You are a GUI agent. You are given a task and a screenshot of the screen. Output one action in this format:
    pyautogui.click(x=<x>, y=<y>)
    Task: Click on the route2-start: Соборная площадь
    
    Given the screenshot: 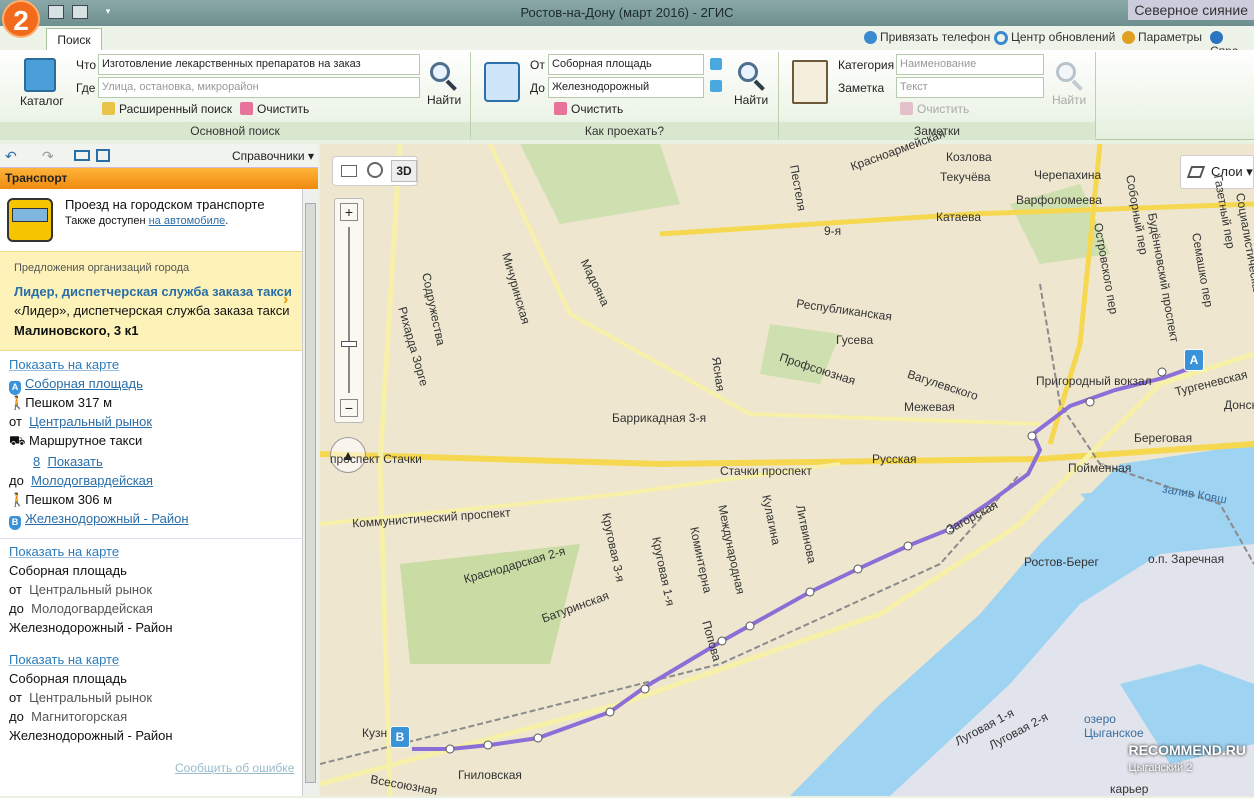 What is the action you would take?
    pyautogui.click(x=68, y=570)
    